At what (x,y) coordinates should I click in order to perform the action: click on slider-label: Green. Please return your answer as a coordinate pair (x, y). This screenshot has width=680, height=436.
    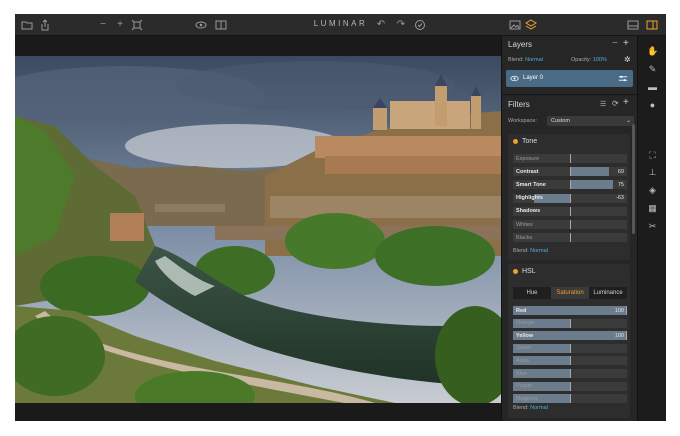
    Looking at the image, I should click on (524, 348).